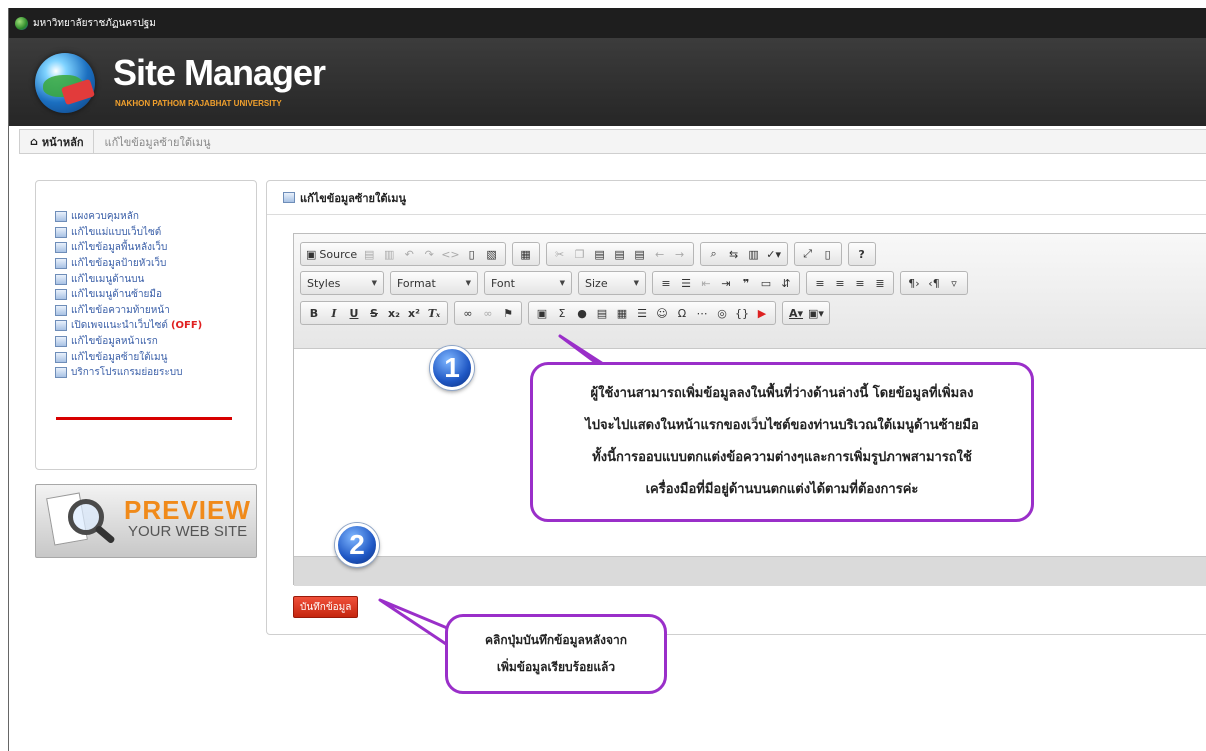 The width and height of the screenshot is (1206, 751). What do you see at coordinates (155, 264) in the screenshot?
I see `sidebar-item-banner: แก้ไขข้อมูลป้ายหัวเว็บ` at bounding box center [155, 264].